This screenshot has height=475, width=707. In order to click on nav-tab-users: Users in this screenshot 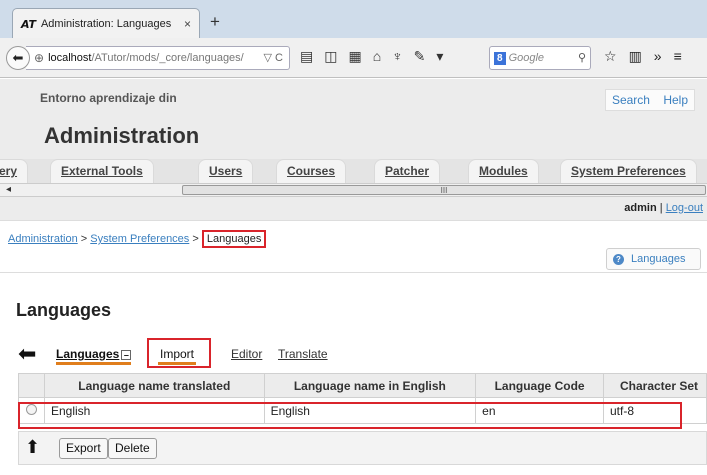, I will do `click(226, 171)`.